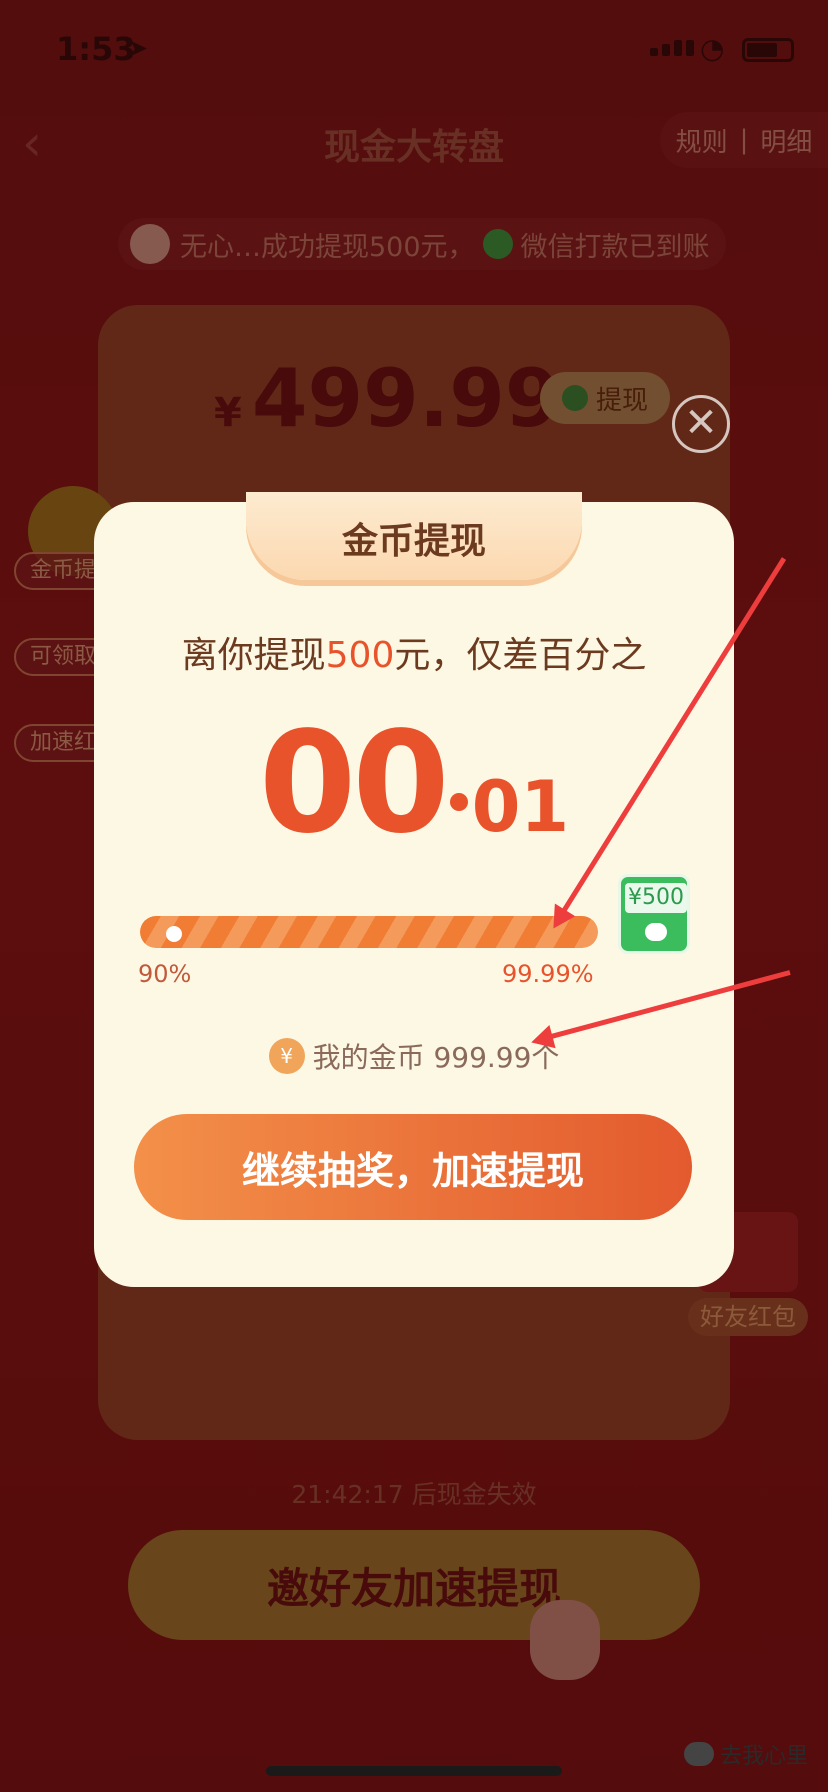 The height and width of the screenshot is (1792, 828). What do you see at coordinates (286, 1056) in the screenshot?
I see `coin-icon: ¥` at bounding box center [286, 1056].